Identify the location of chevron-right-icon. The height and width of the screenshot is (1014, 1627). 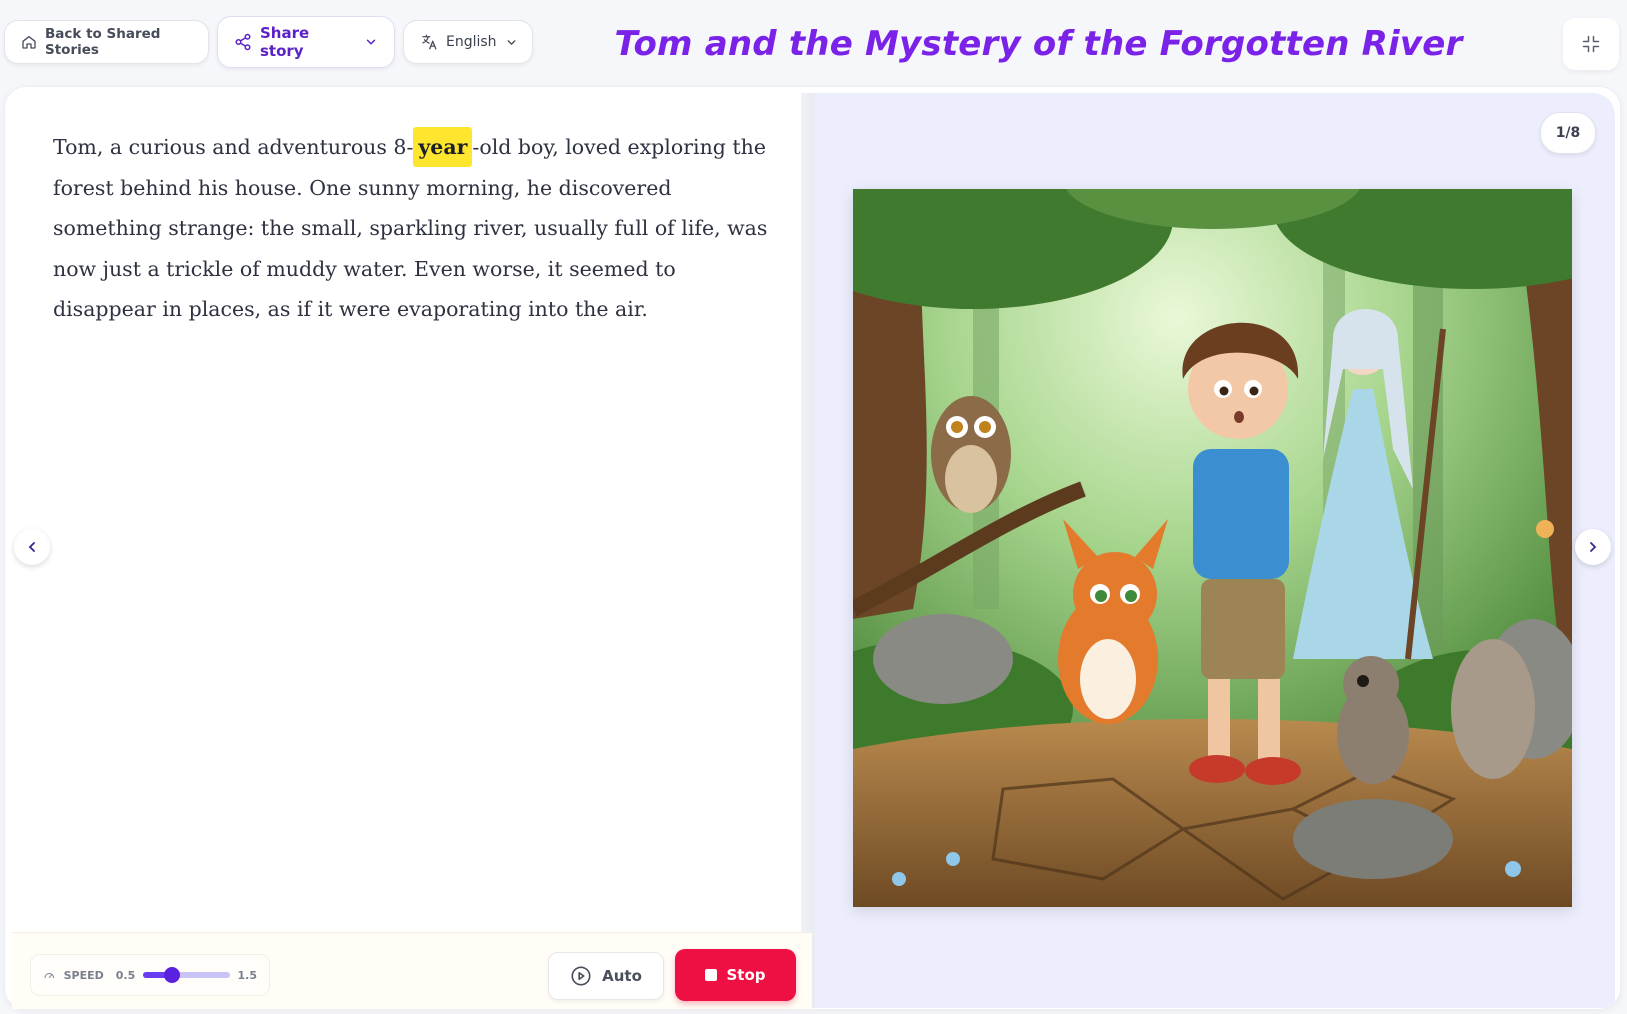
(1593, 547).